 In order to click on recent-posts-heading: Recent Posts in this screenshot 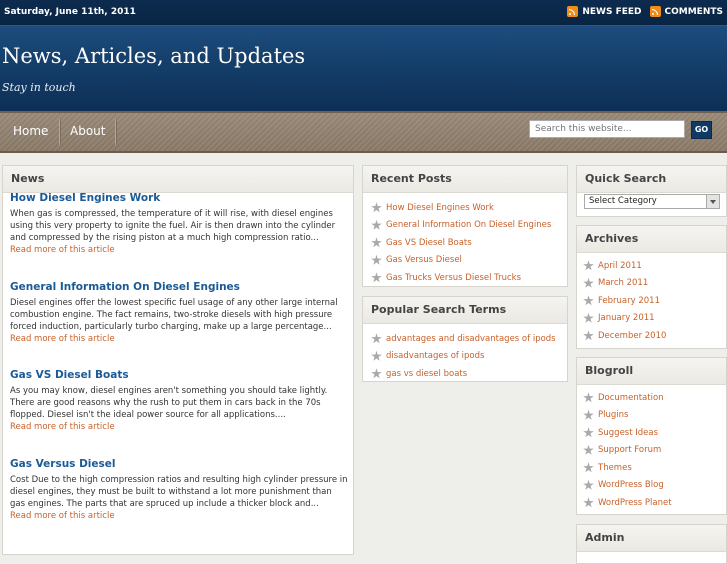, I will do `click(465, 179)`.